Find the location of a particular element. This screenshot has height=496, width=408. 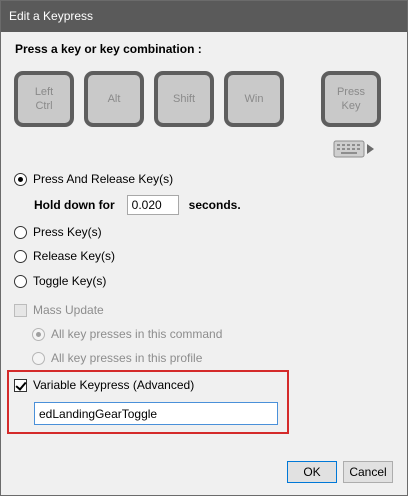

all-profile-option: All key presses in this profile is located at coordinates (117, 358).